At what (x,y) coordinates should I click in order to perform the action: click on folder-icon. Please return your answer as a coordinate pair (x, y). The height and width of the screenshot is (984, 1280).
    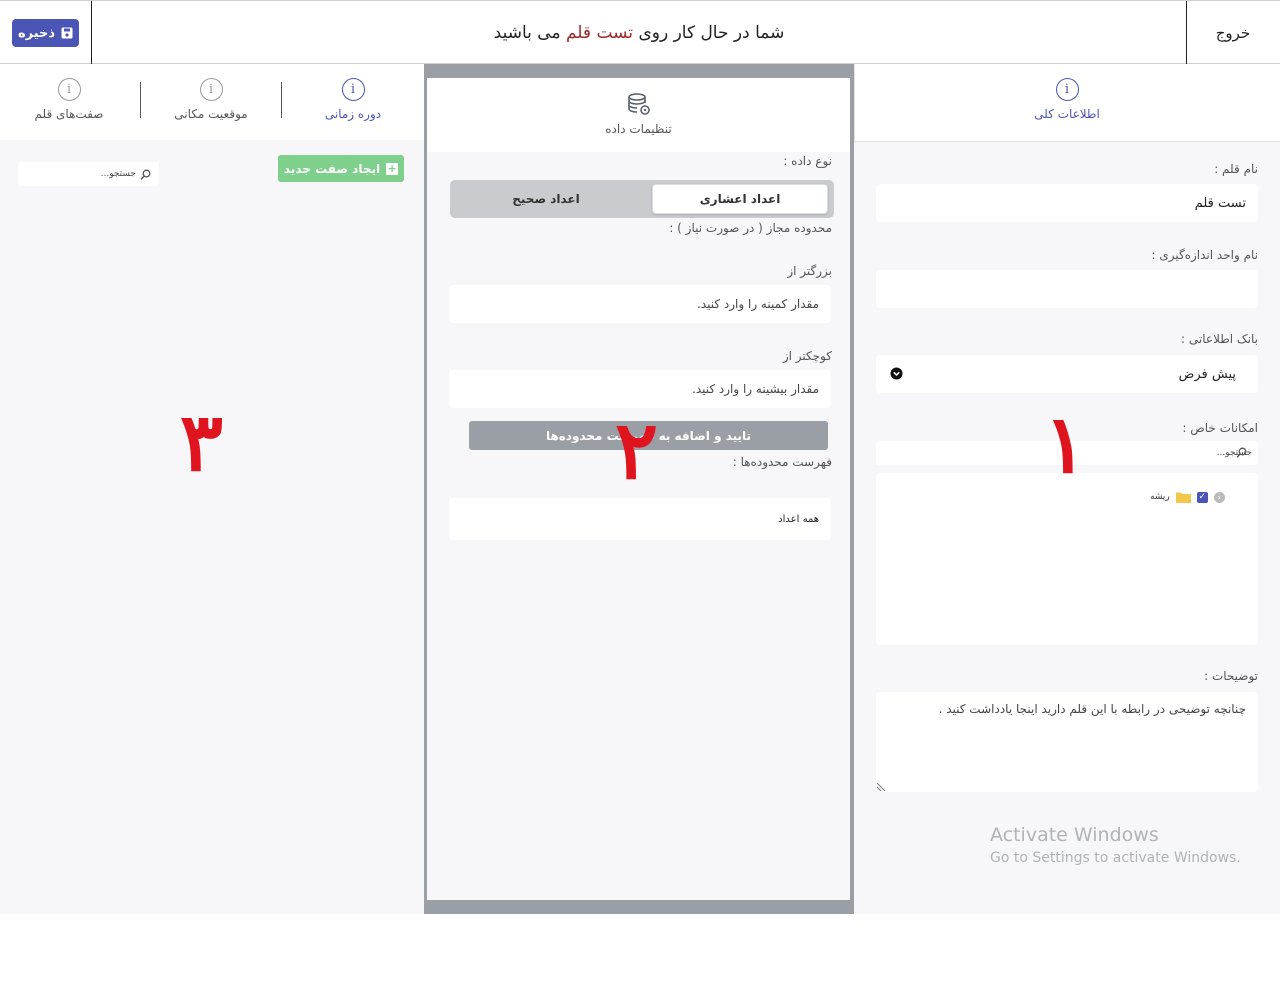
    Looking at the image, I should click on (1183, 497).